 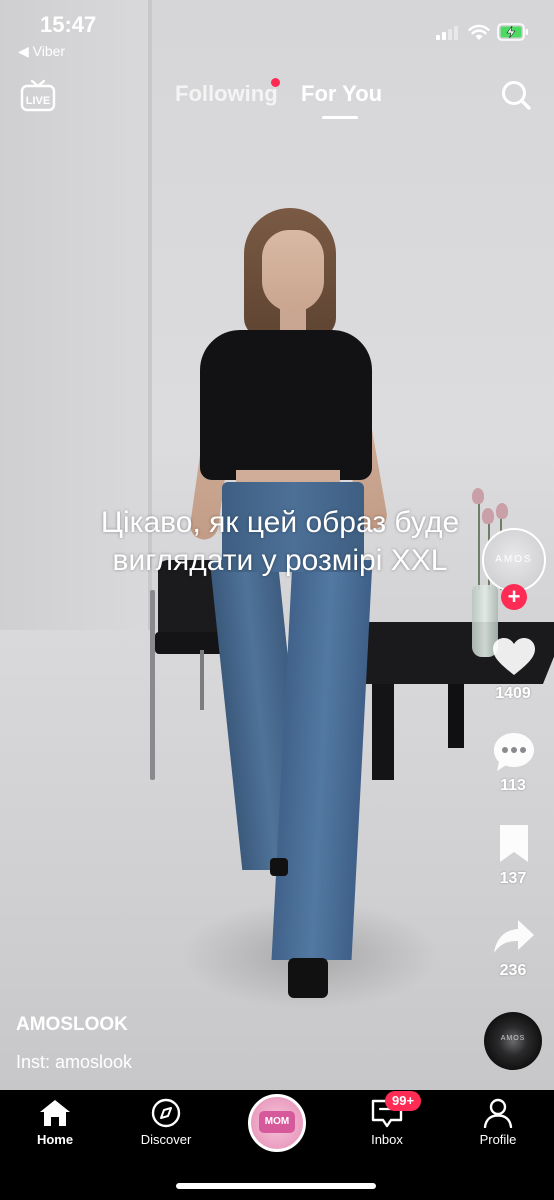 What do you see at coordinates (516, 95) in the screenshot?
I see `search-icon` at bounding box center [516, 95].